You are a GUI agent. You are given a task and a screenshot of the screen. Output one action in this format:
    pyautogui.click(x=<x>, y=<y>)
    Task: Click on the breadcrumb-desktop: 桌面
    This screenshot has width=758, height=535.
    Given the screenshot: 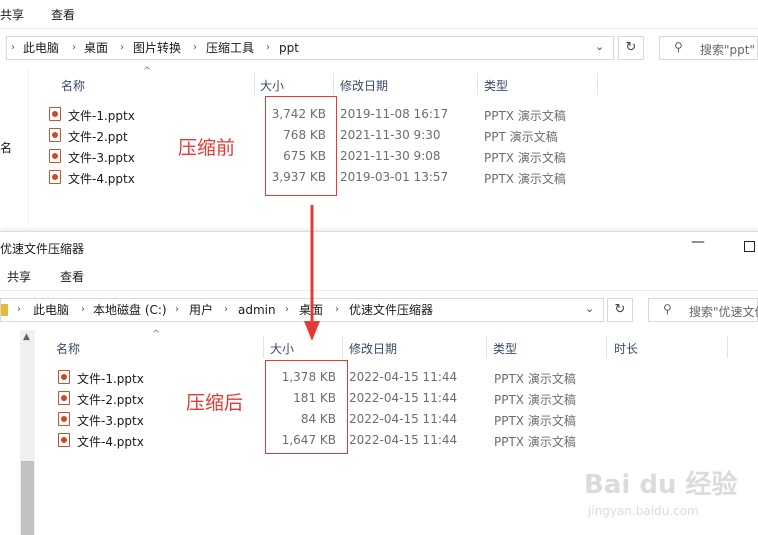 What is the action you would take?
    pyautogui.click(x=96, y=48)
    